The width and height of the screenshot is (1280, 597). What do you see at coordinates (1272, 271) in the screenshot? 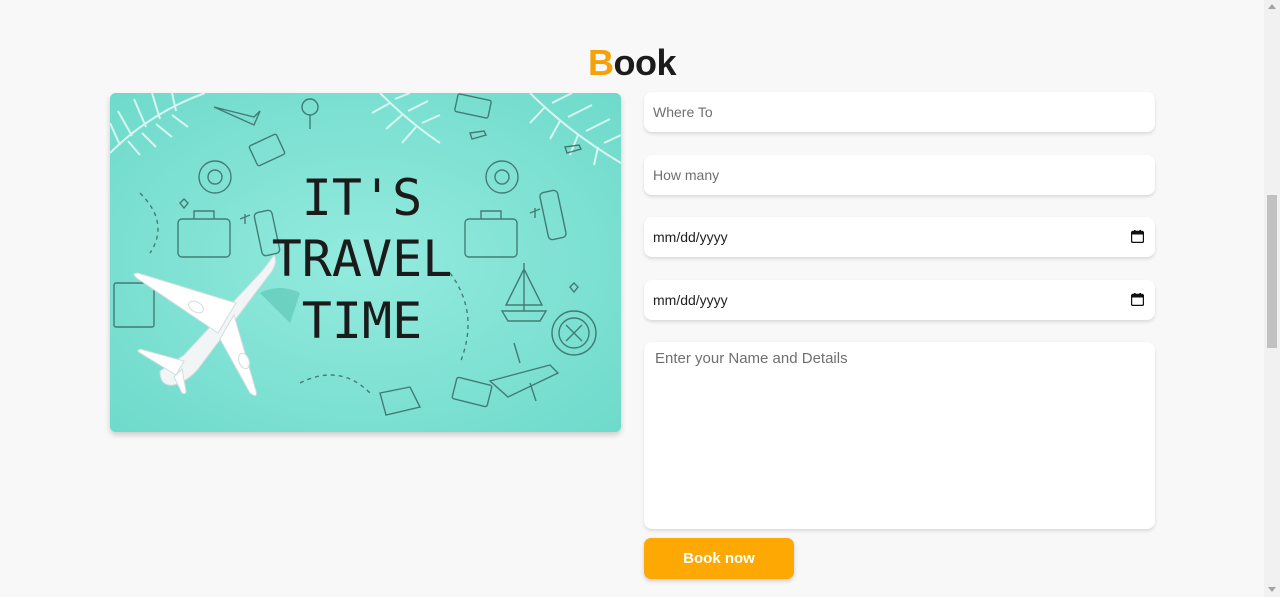
I see `scroll-thumb` at bounding box center [1272, 271].